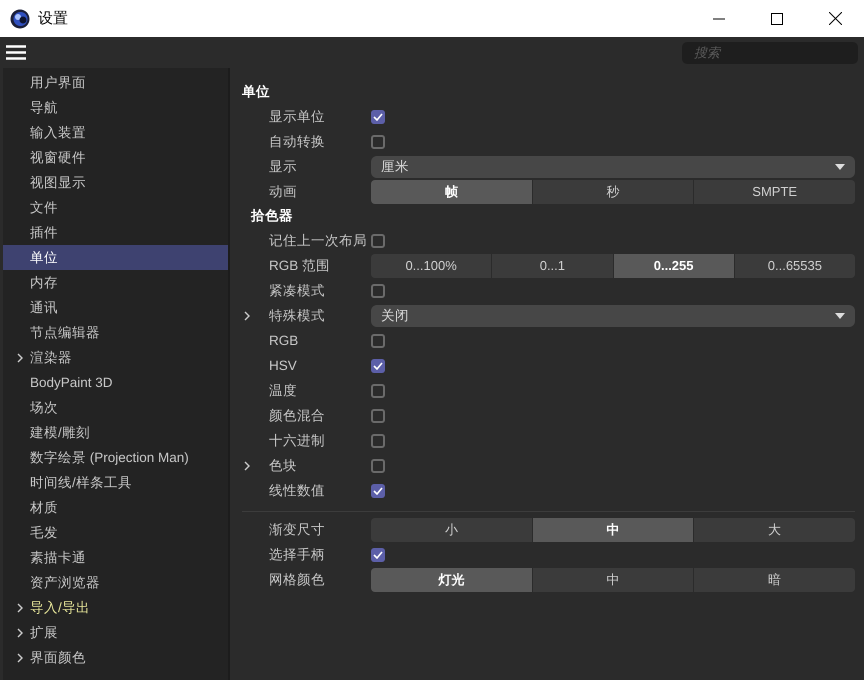 The width and height of the screenshot is (864, 680). I want to click on dropdown-value: 厘米, so click(395, 167).